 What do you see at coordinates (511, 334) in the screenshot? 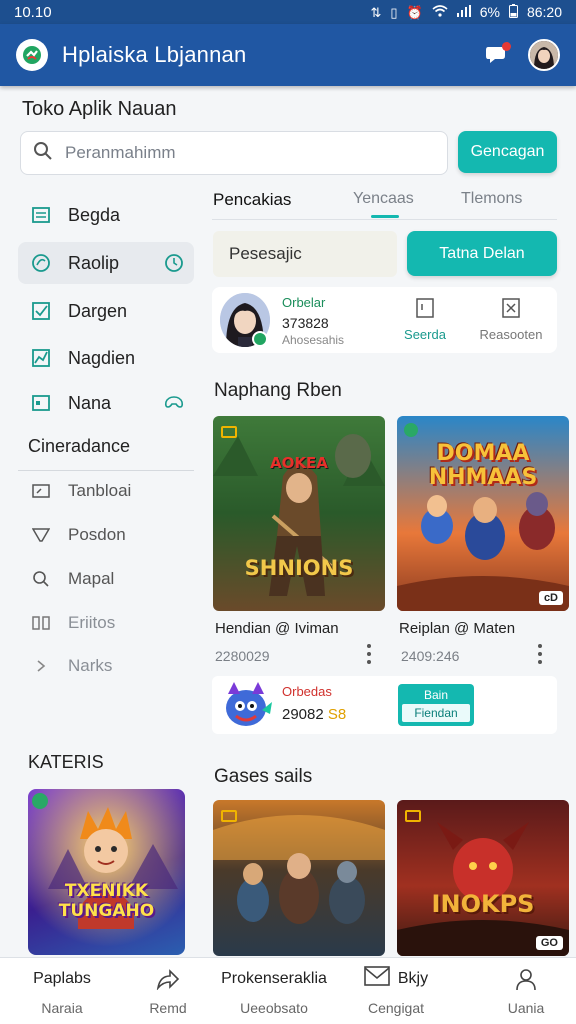
I see `profile-action-label: Reasooten` at bounding box center [511, 334].